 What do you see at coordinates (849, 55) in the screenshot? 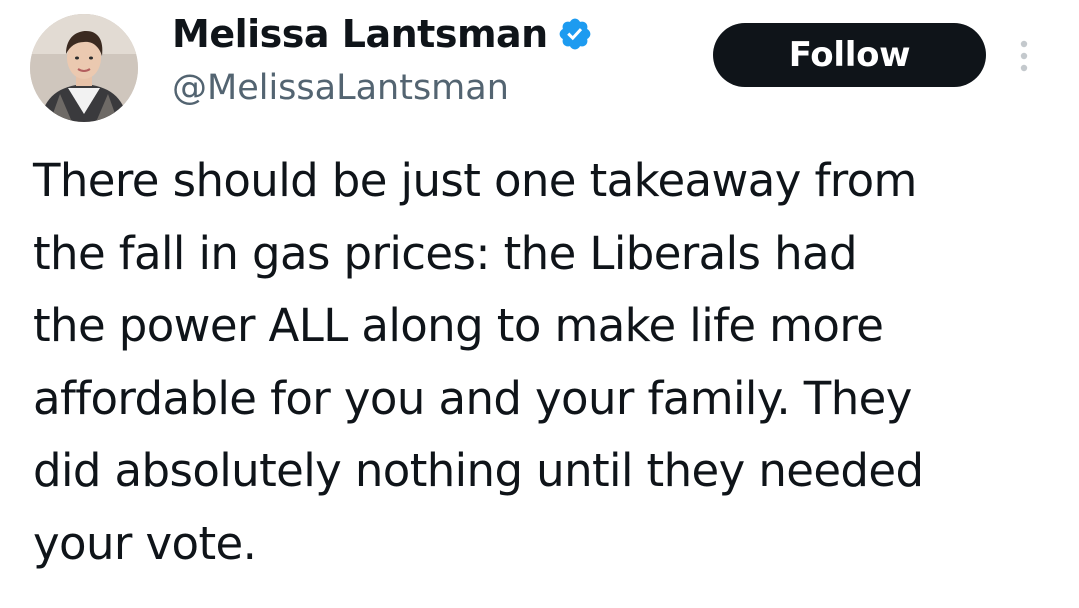
I see `follow-button: Follow` at bounding box center [849, 55].